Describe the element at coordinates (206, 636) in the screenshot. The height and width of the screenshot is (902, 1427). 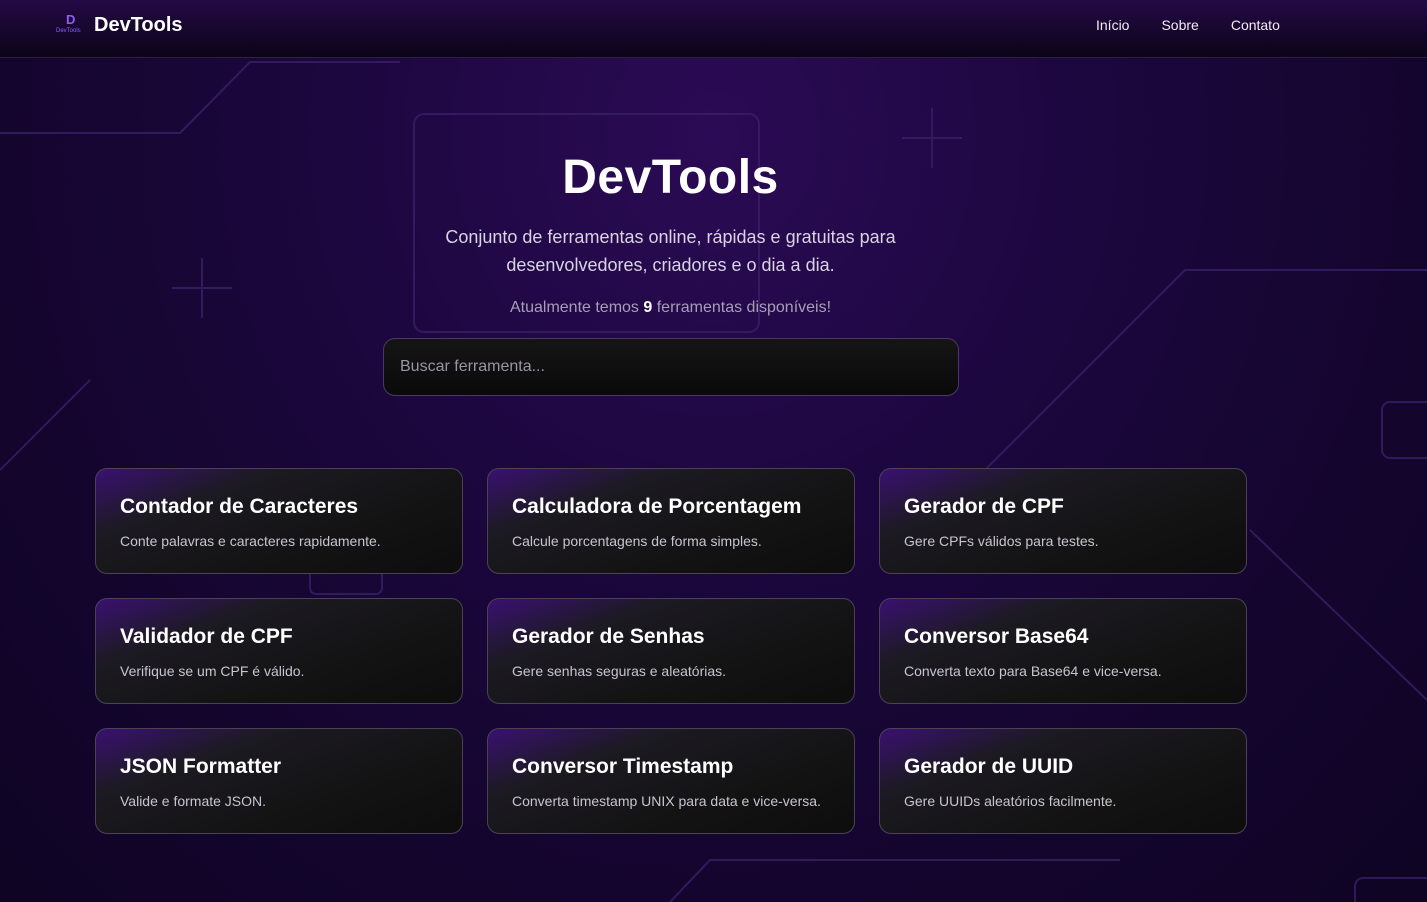
I see `tool-card-title: Validador de CPF` at that location.